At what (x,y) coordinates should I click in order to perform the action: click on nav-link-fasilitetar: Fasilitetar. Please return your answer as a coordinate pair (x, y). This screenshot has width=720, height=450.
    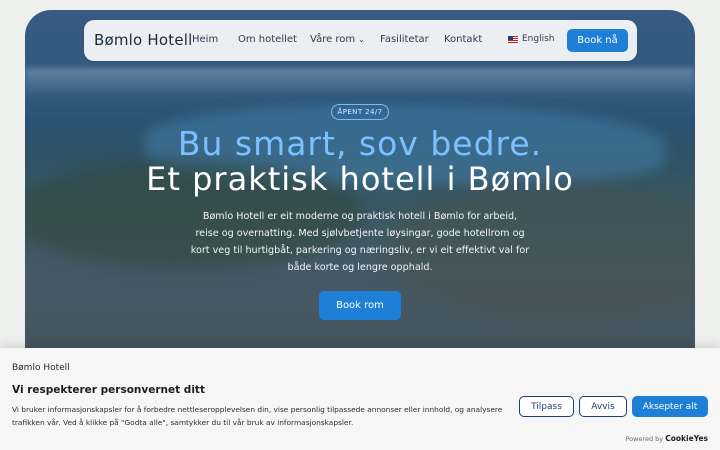
    Looking at the image, I should click on (404, 39).